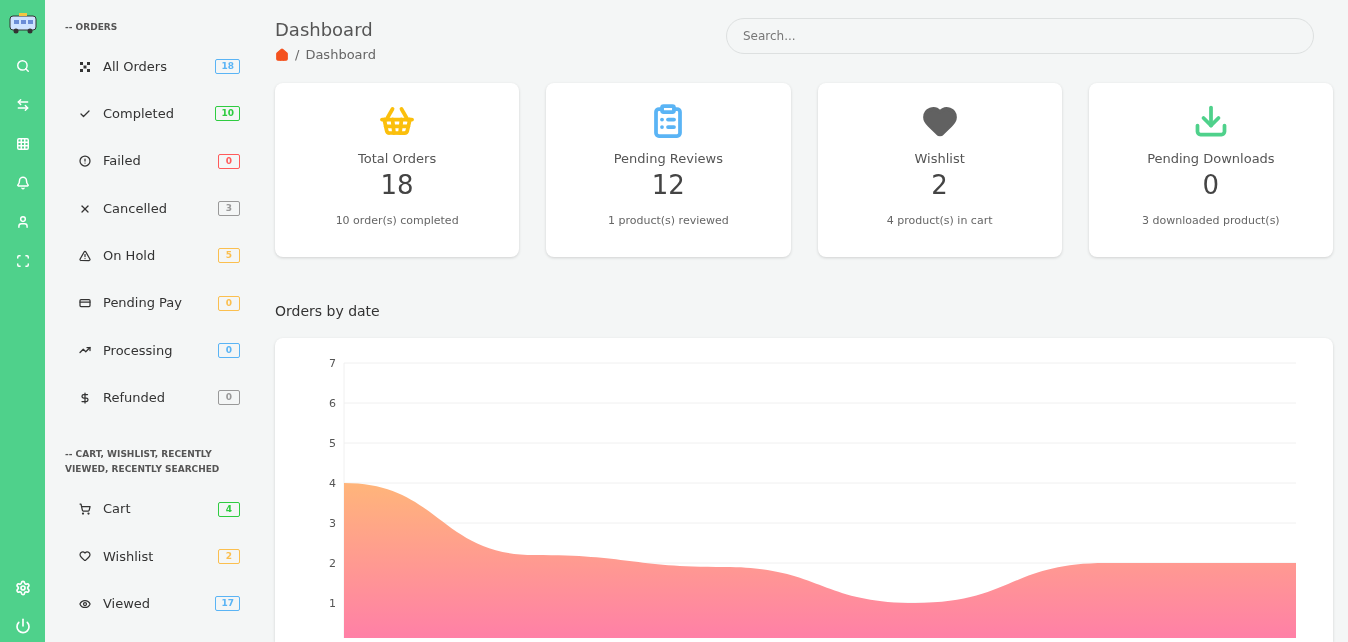 This screenshot has height=642, width=1348. What do you see at coordinates (85, 161) in the screenshot?
I see `alert-circle-icon` at bounding box center [85, 161].